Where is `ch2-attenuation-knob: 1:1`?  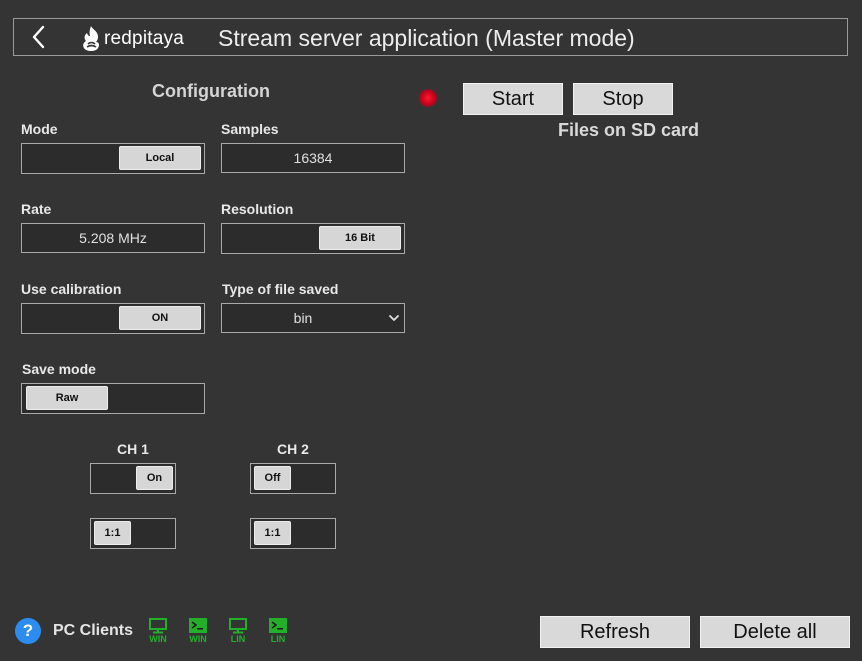 ch2-attenuation-knob: 1:1 is located at coordinates (272, 533).